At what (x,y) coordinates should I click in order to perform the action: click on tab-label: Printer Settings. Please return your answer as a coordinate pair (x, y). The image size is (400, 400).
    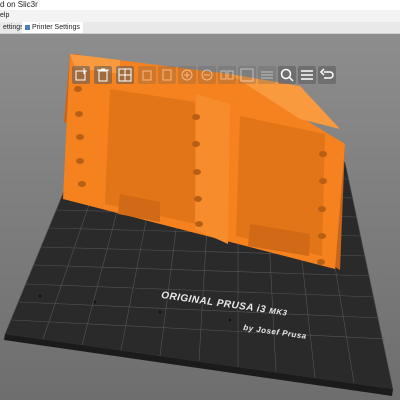
    Looking at the image, I should click on (56, 27).